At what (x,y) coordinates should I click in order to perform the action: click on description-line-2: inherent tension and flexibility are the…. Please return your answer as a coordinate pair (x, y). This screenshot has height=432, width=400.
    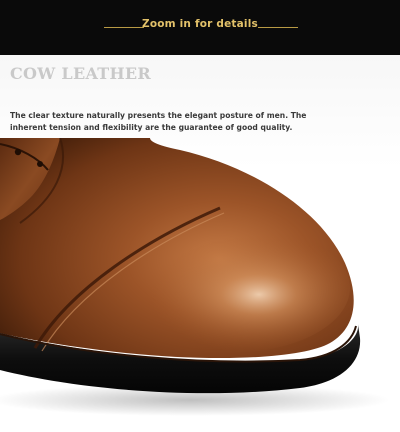
    Looking at the image, I should click on (151, 127).